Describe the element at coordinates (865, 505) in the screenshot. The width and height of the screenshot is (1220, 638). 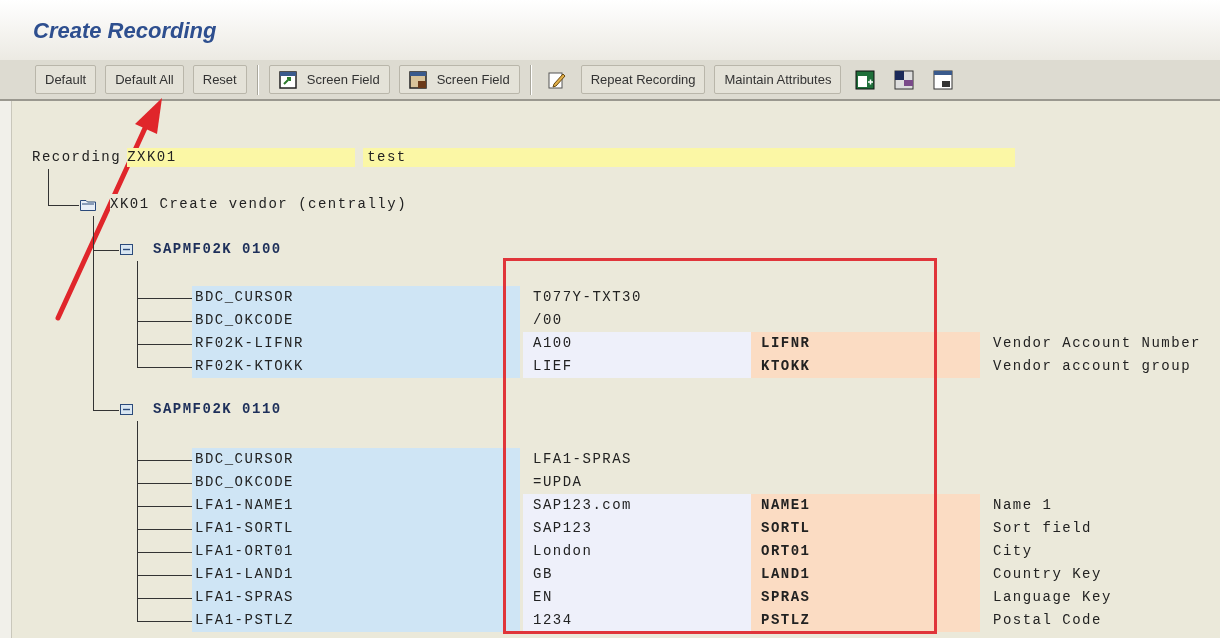
I see `field-name-cell: NAME1` at that location.